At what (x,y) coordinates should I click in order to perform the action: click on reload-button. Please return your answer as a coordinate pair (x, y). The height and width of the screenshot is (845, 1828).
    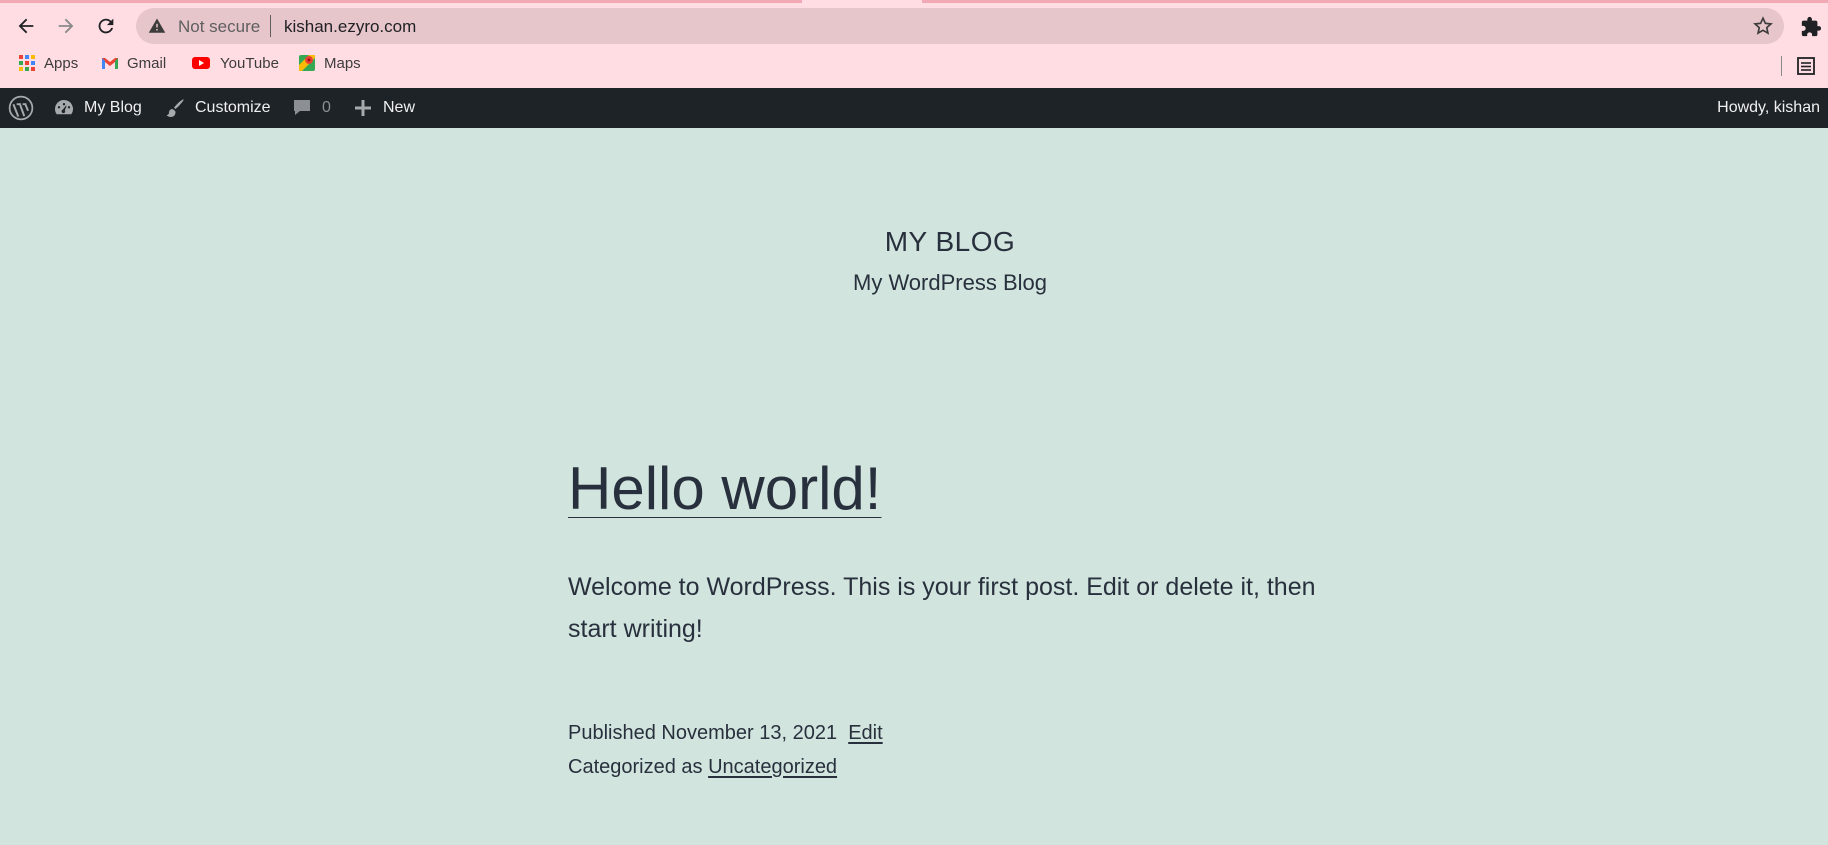
    Looking at the image, I should click on (106, 26).